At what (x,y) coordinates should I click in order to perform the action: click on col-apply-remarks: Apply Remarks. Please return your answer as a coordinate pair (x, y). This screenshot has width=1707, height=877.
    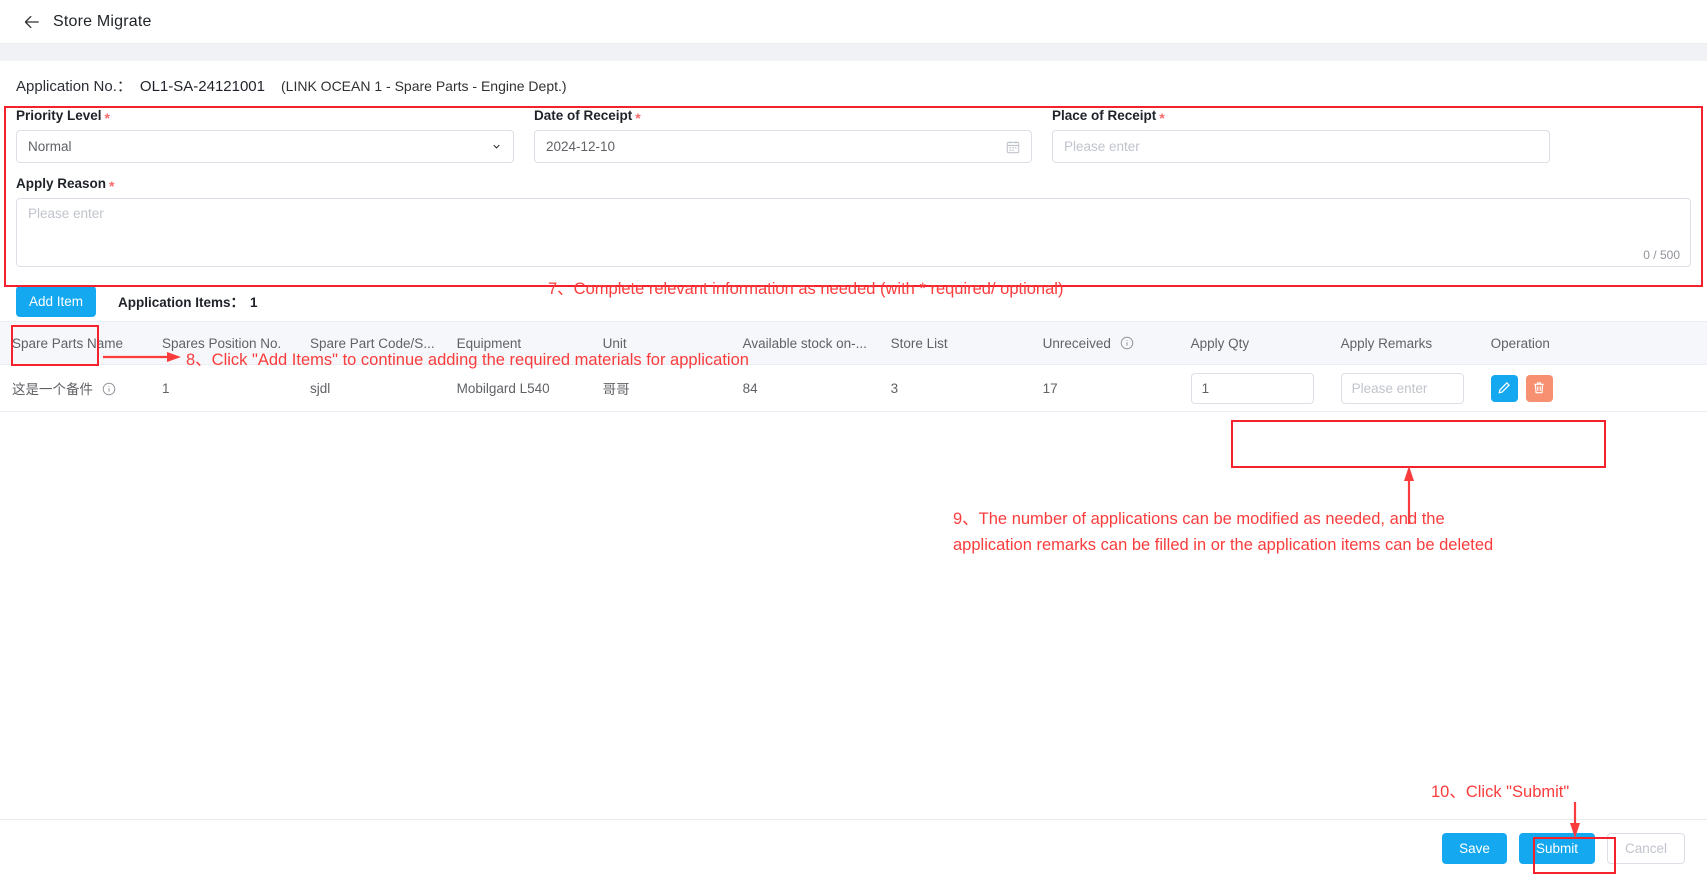
    Looking at the image, I should click on (1403, 343).